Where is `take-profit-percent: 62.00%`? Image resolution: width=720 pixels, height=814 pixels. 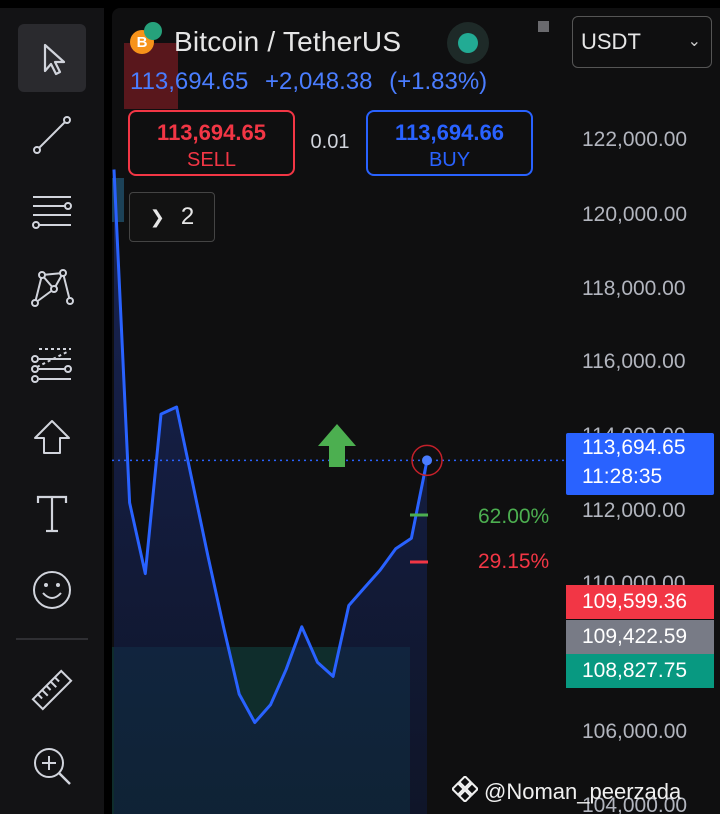
take-profit-percent: 62.00% is located at coordinates (514, 516).